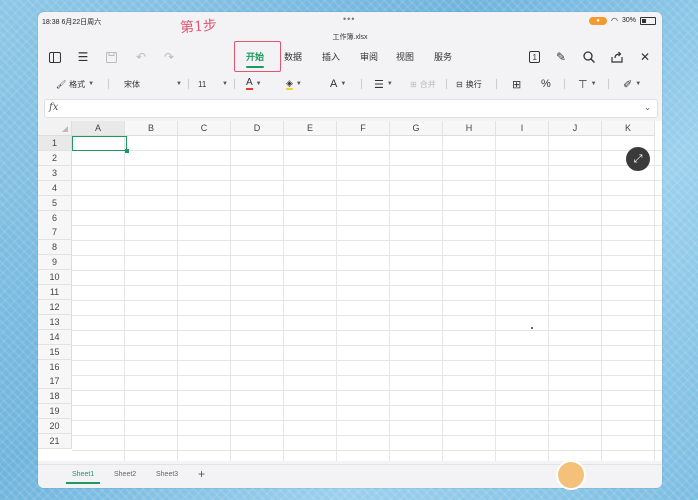 The image size is (698, 500). What do you see at coordinates (55, 263) in the screenshot?
I see `row-header-9: 9` at bounding box center [55, 263].